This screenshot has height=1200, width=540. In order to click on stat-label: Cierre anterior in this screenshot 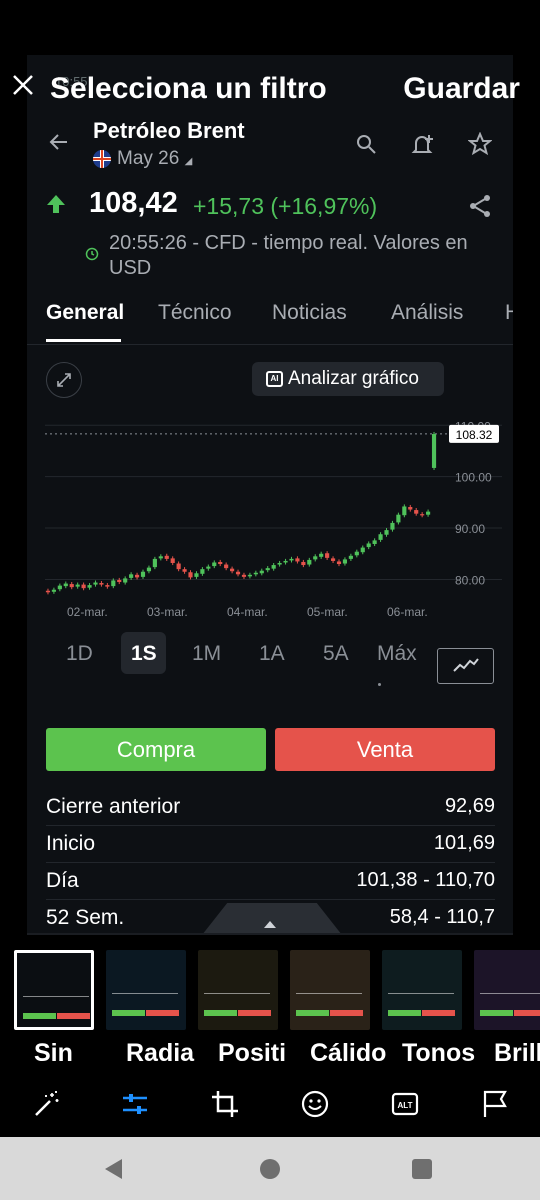, I will do `click(113, 806)`.